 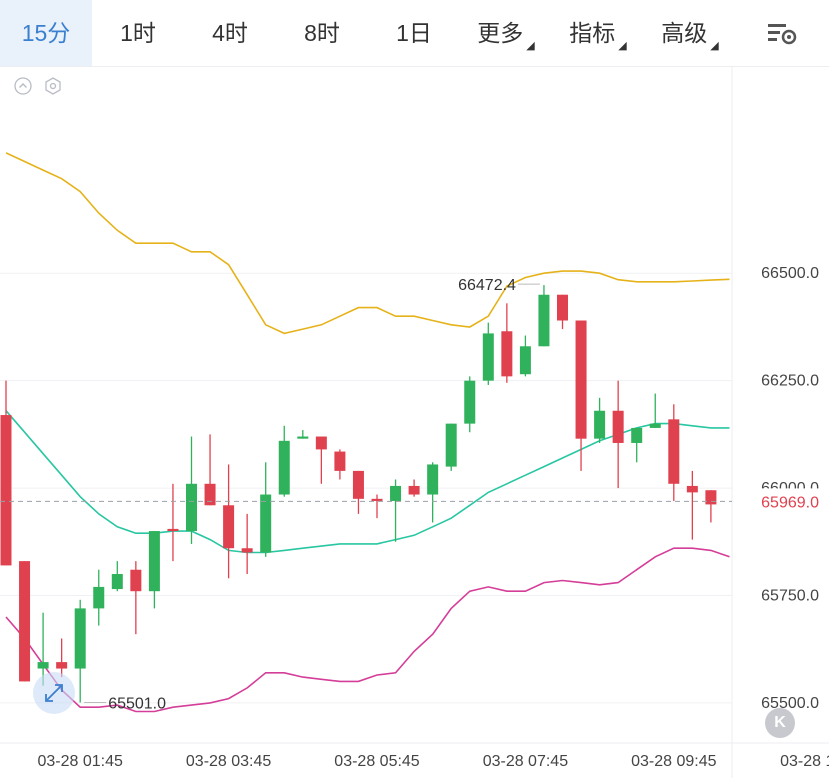 What do you see at coordinates (229, 761) in the screenshot?
I see `x-tick-label: 03-28 03:45` at bounding box center [229, 761].